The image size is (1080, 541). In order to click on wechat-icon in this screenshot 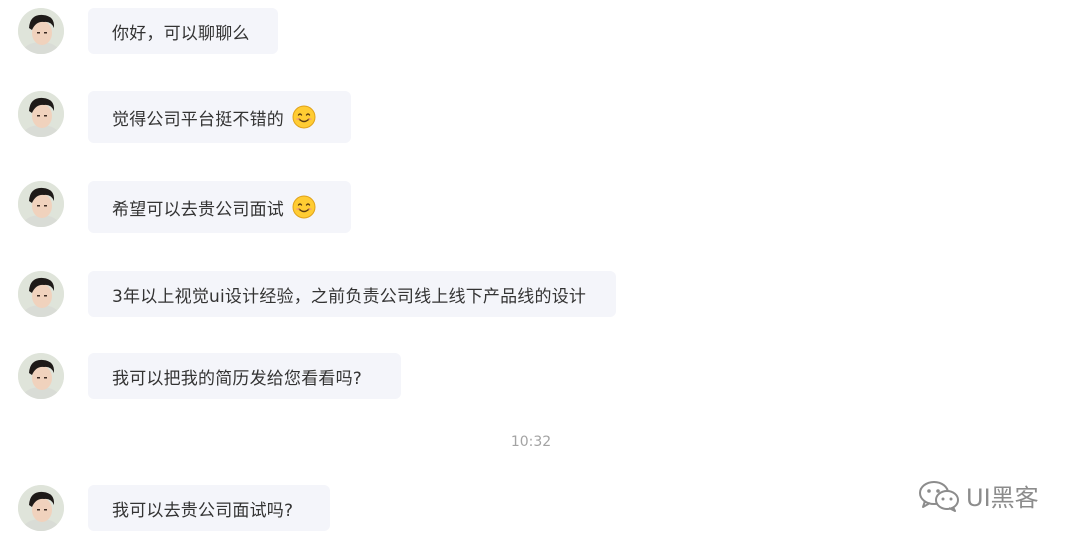, I will do `click(939, 496)`.